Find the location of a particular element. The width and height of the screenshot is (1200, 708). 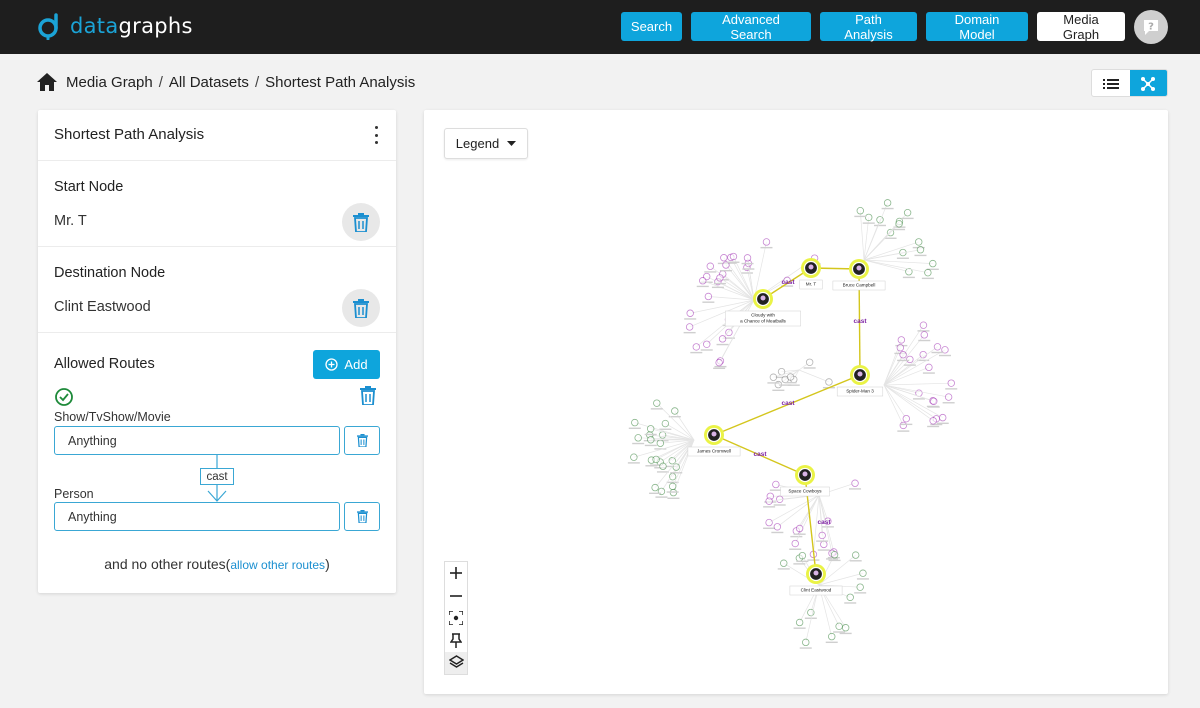

legend-label: Legend is located at coordinates (477, 143).